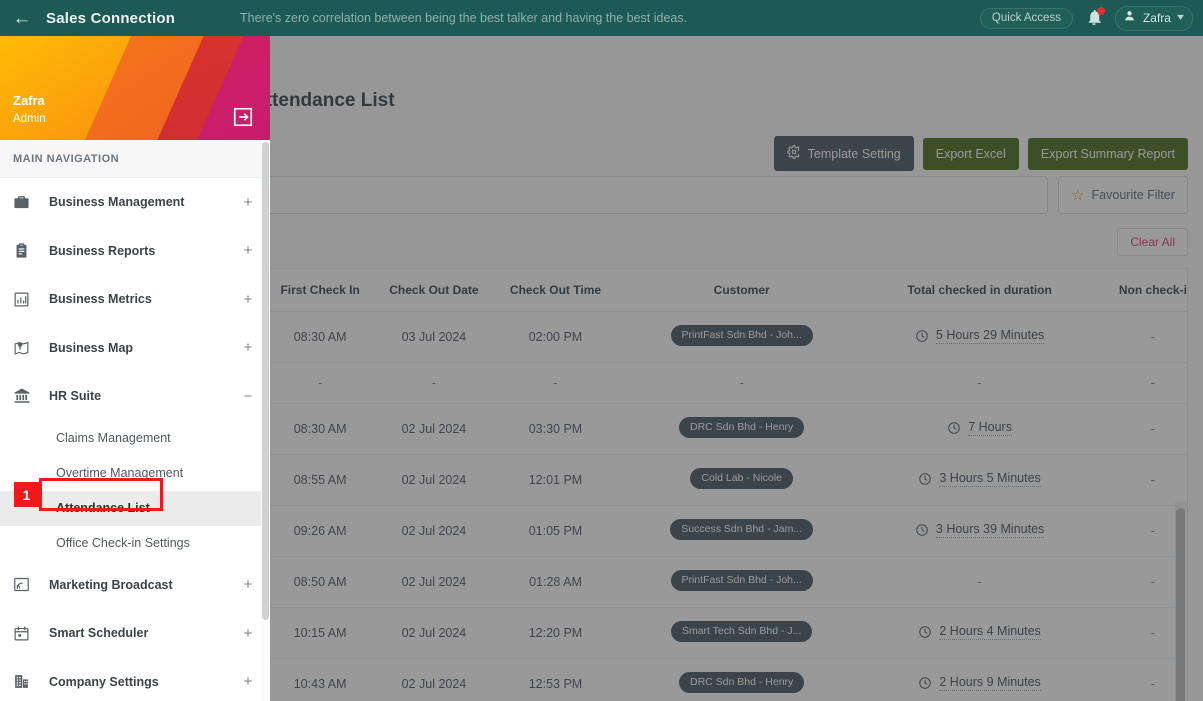 This screenshot has width=1203, height=701. I want to click on sidebar-item-business-metrics: Business Metrics +, so click(135, 299).